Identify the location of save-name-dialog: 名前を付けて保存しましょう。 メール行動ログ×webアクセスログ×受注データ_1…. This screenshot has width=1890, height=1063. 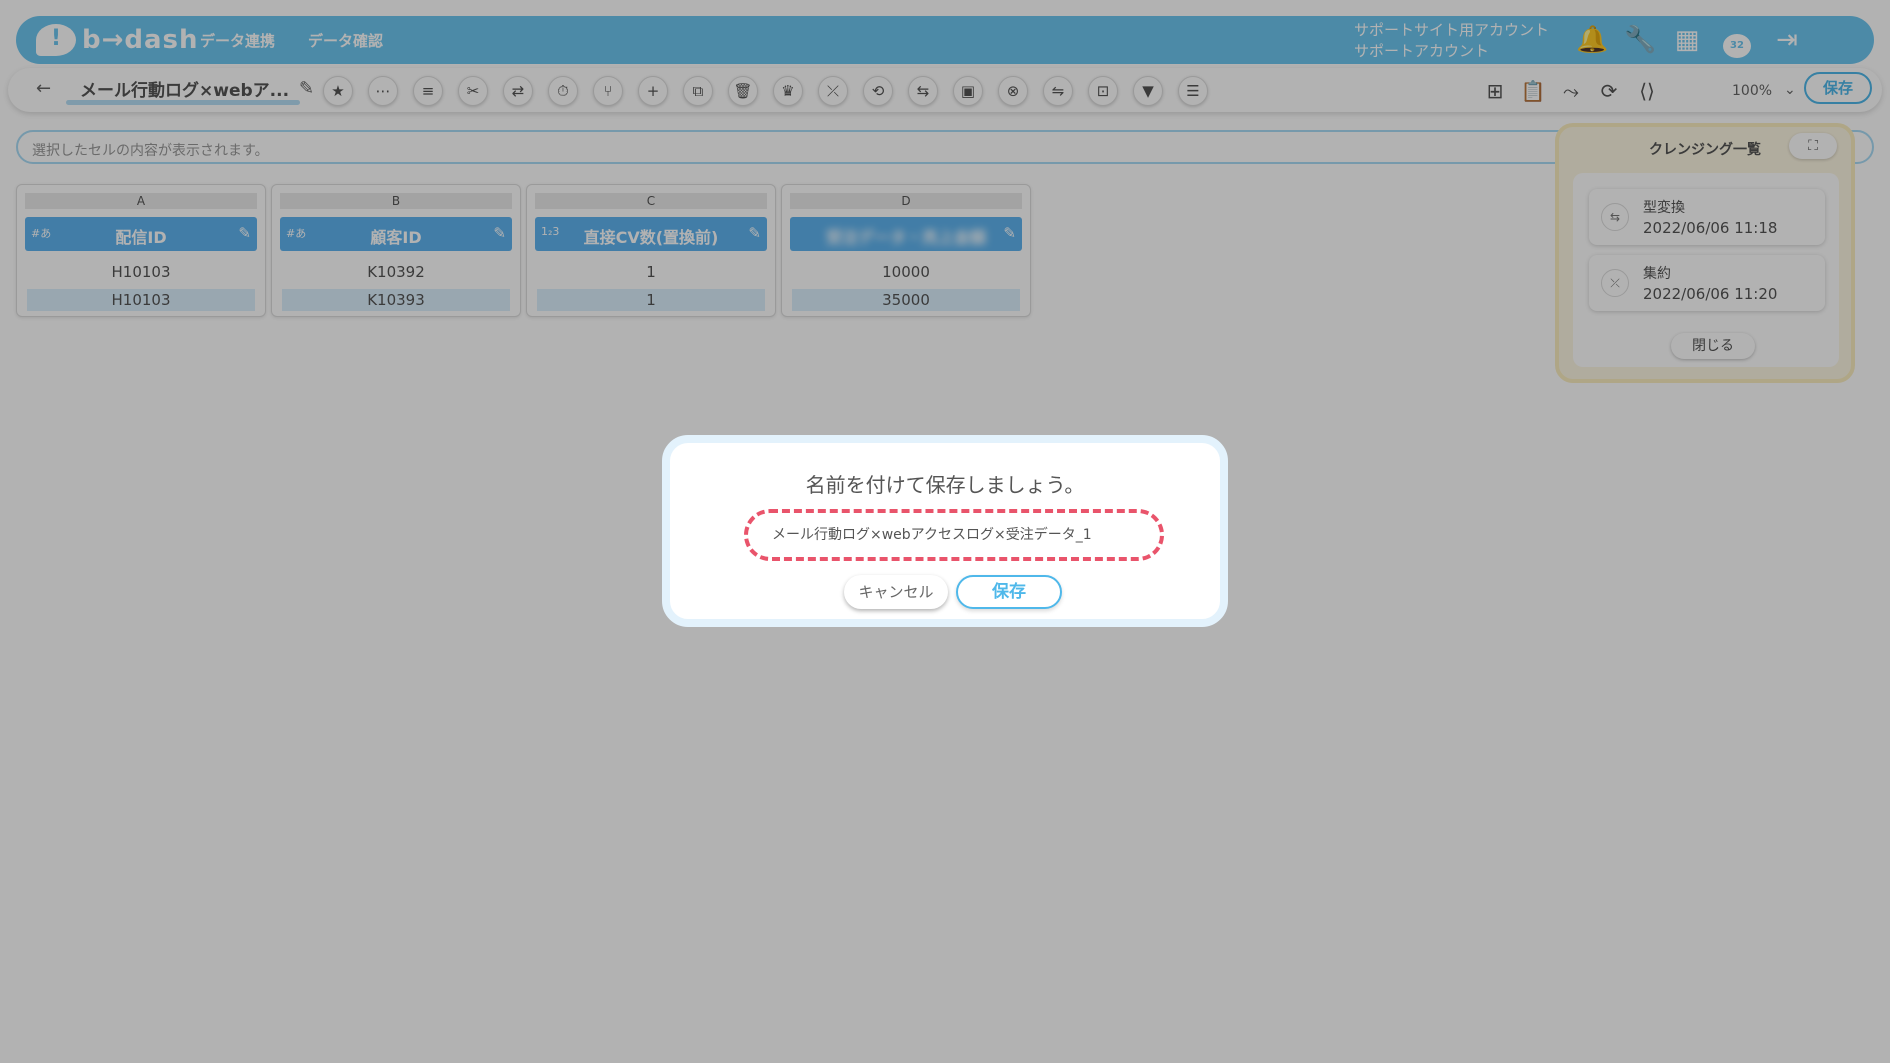
(945, 531).